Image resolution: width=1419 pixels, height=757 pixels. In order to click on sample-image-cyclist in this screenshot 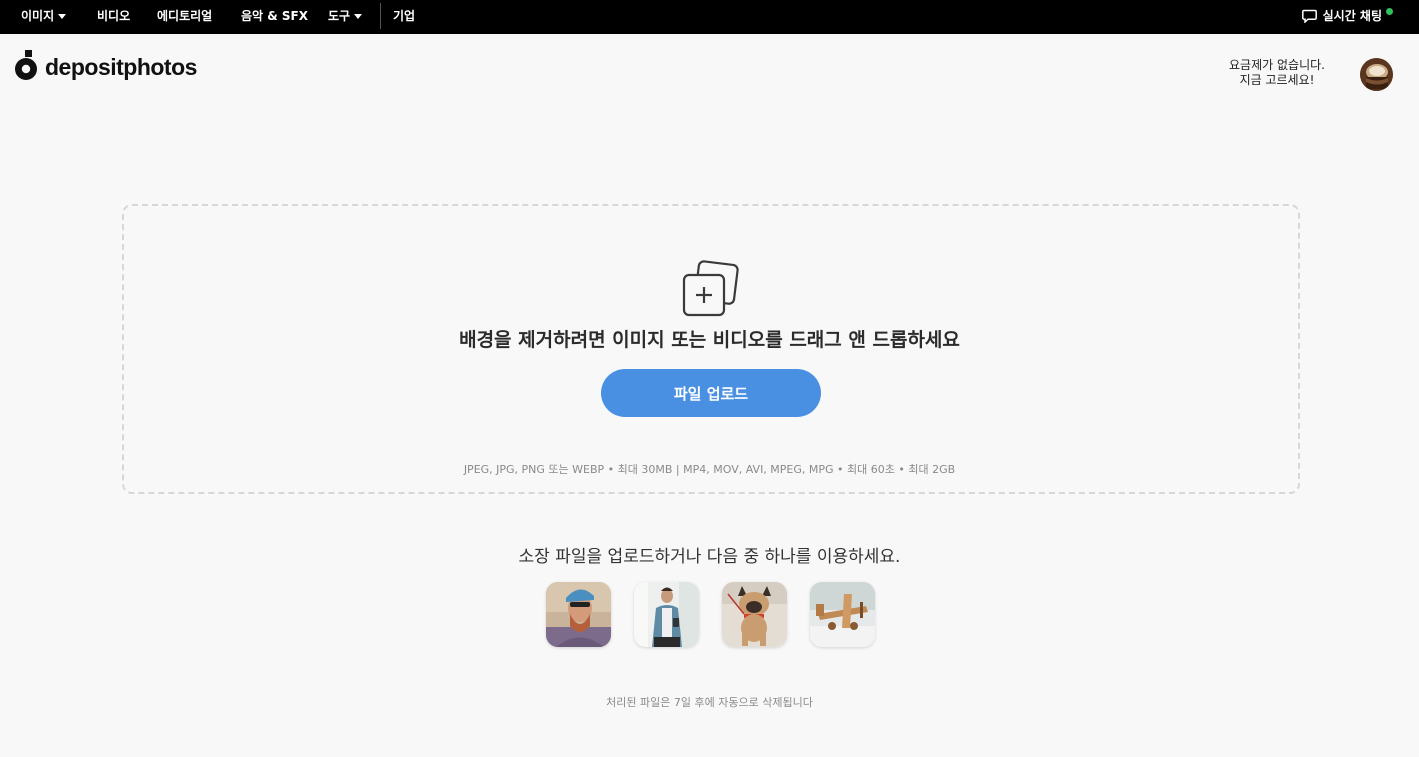, I will do `click(578, 614)`.